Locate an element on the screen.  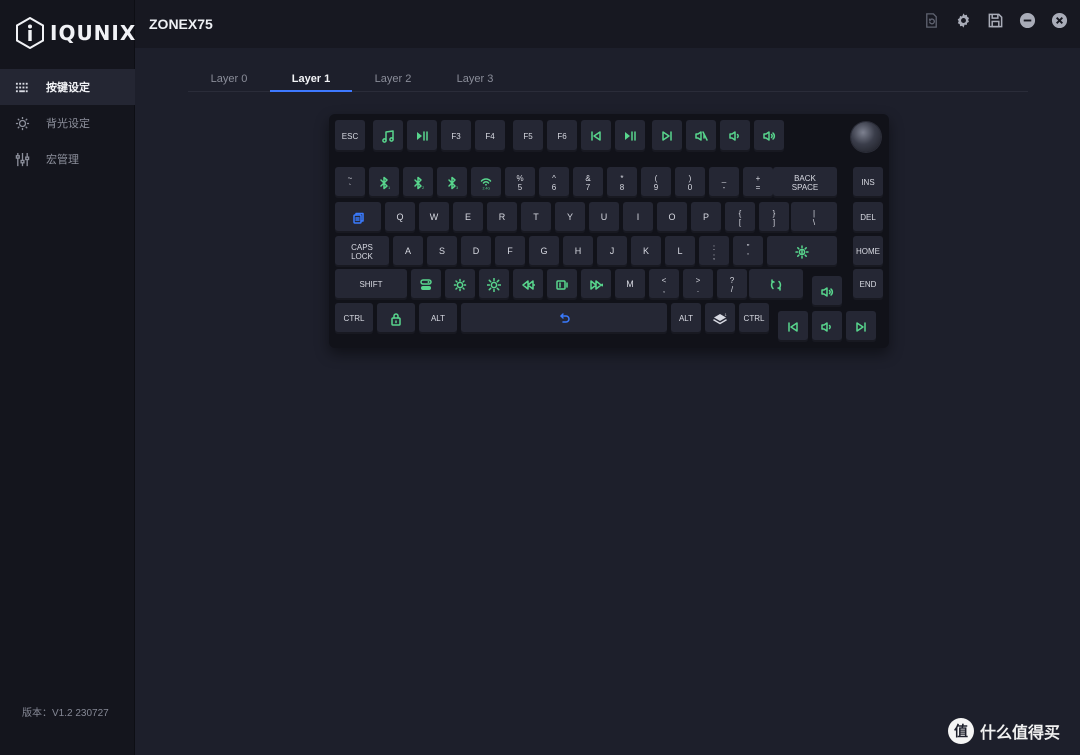
key-ins: INS is located at coordinates (868, 182).